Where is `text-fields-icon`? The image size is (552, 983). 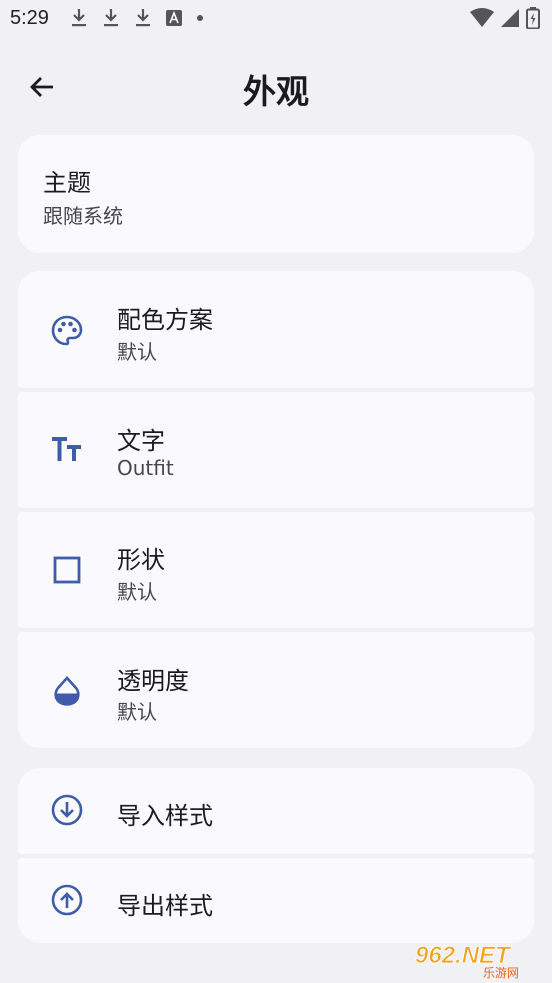
text-fields-icon is located at coordinates (67, 450).